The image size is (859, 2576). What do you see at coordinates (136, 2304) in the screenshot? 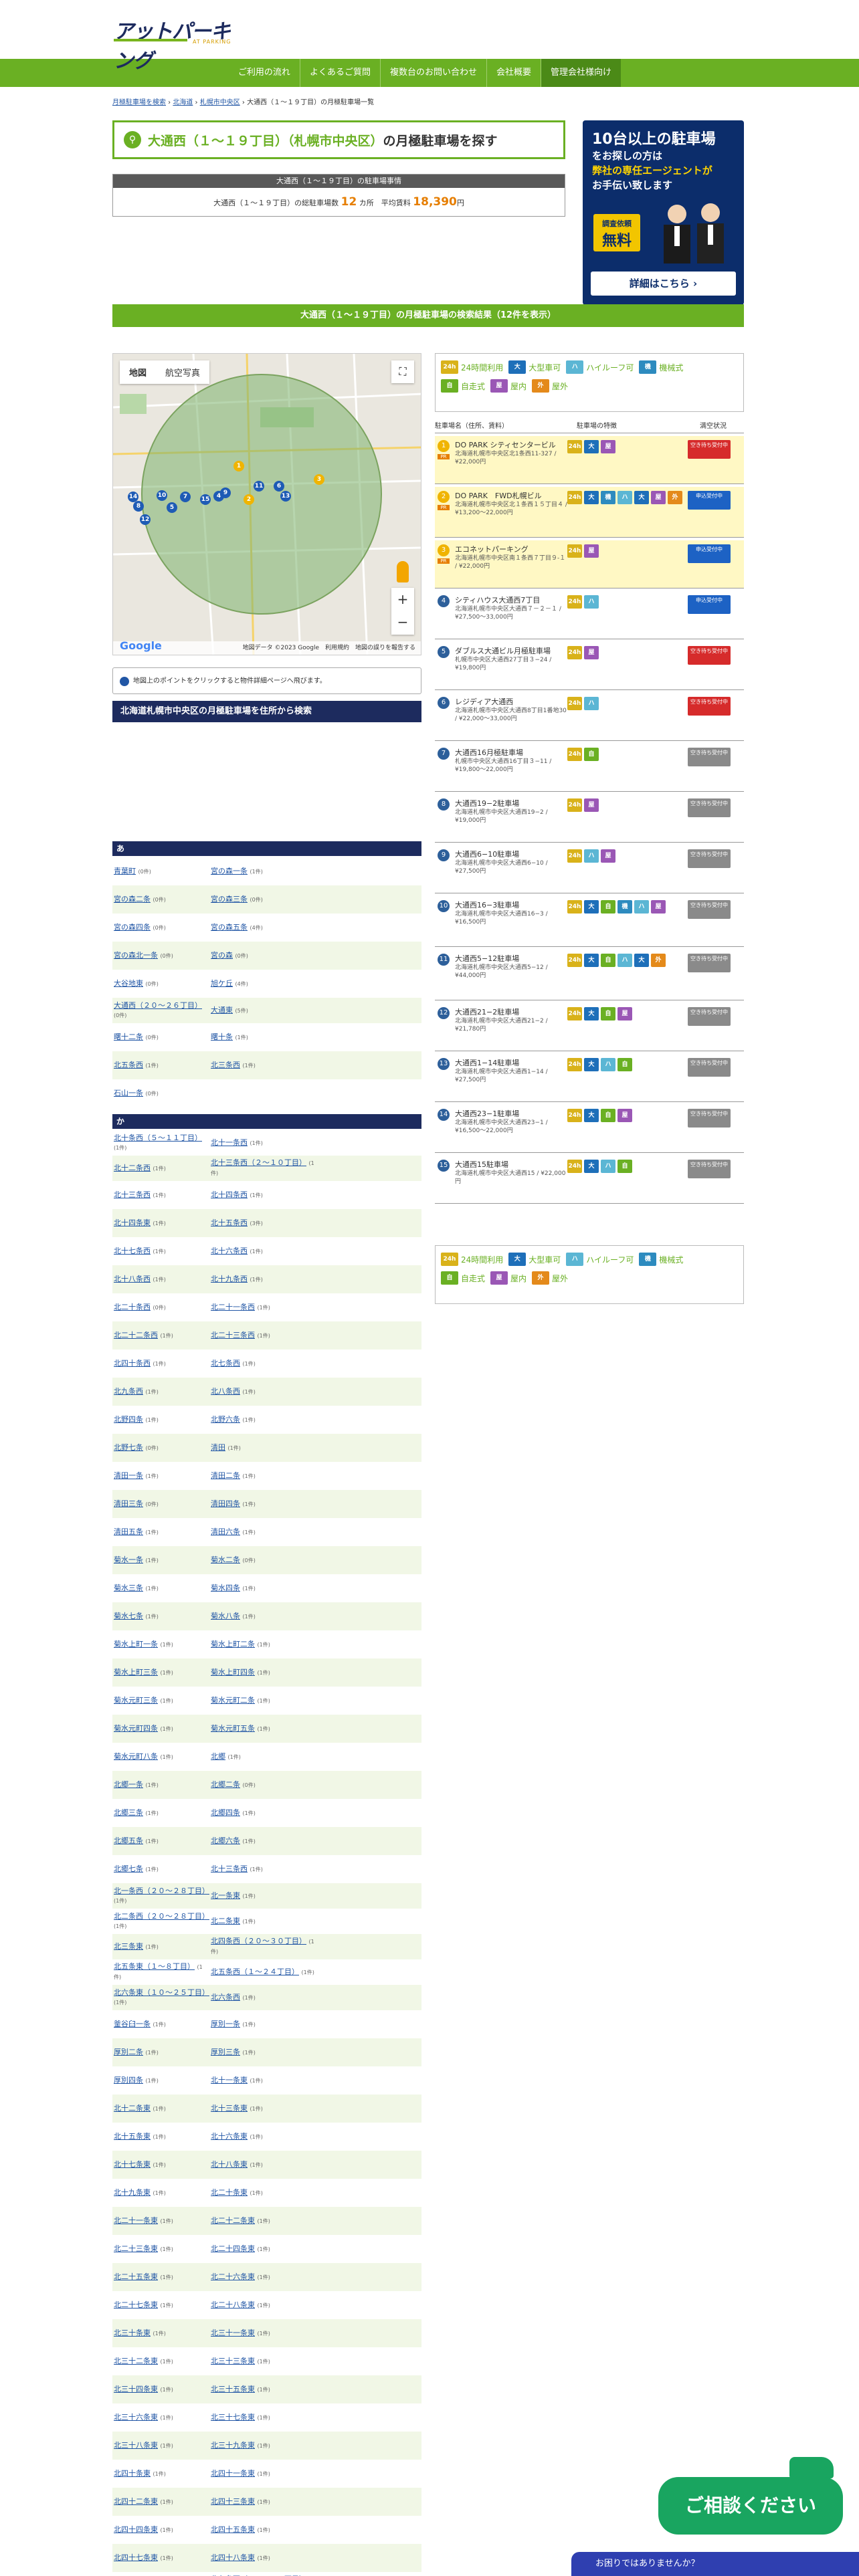
I see `address-link: 北二十七条東` at bounding box center [136, 2304].